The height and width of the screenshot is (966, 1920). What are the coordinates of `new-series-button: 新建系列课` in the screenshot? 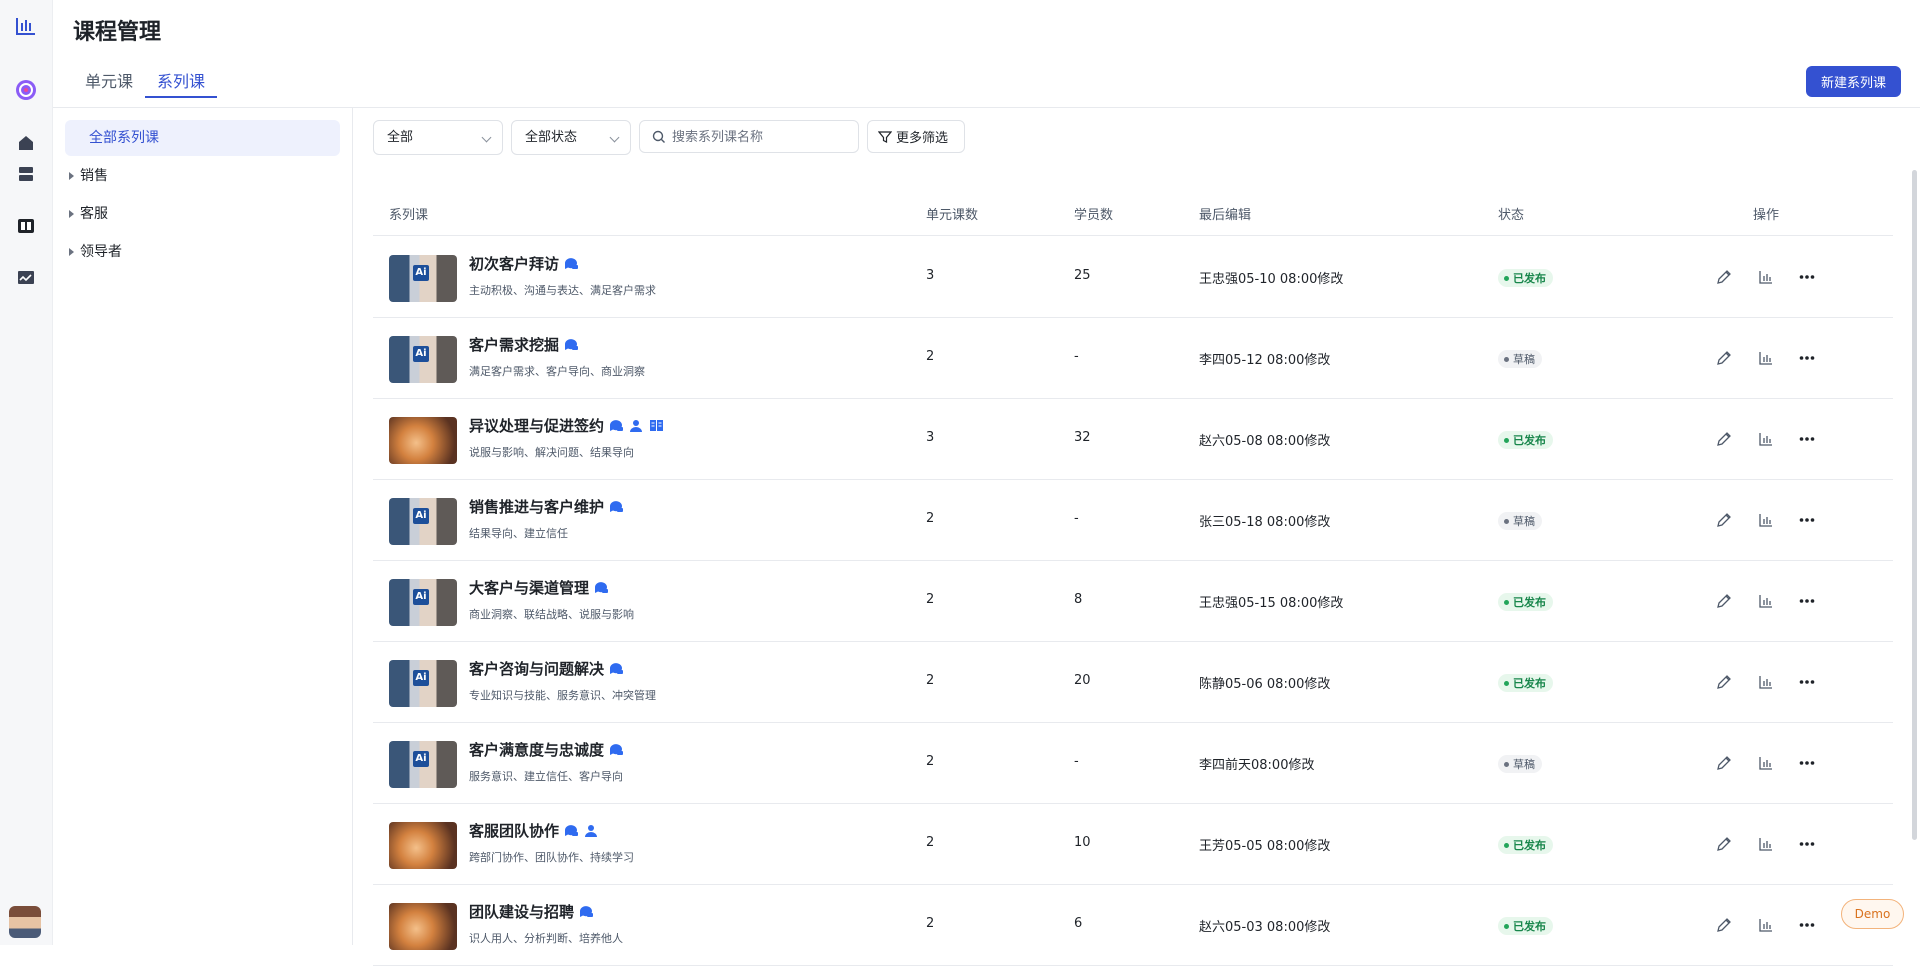 It's located at (1853, 81).